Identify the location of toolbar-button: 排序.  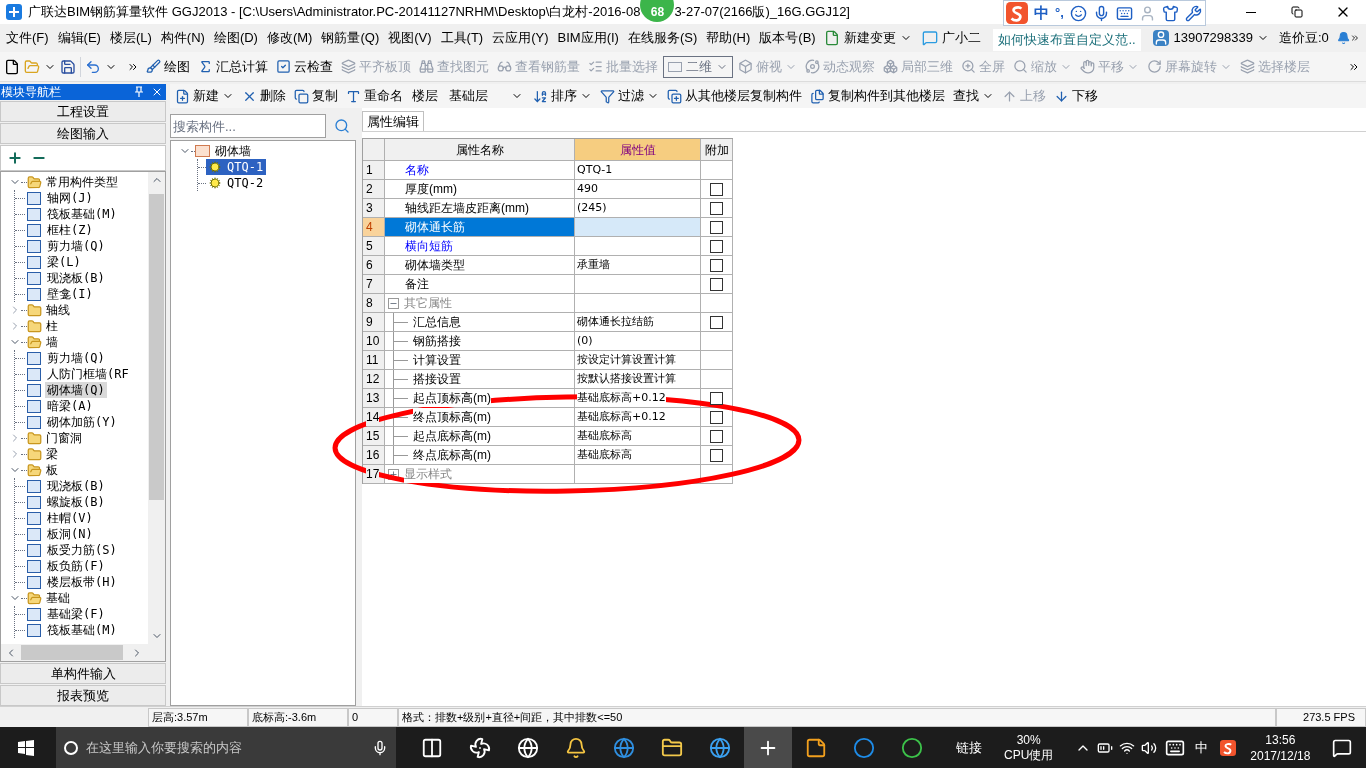
(562, 96).